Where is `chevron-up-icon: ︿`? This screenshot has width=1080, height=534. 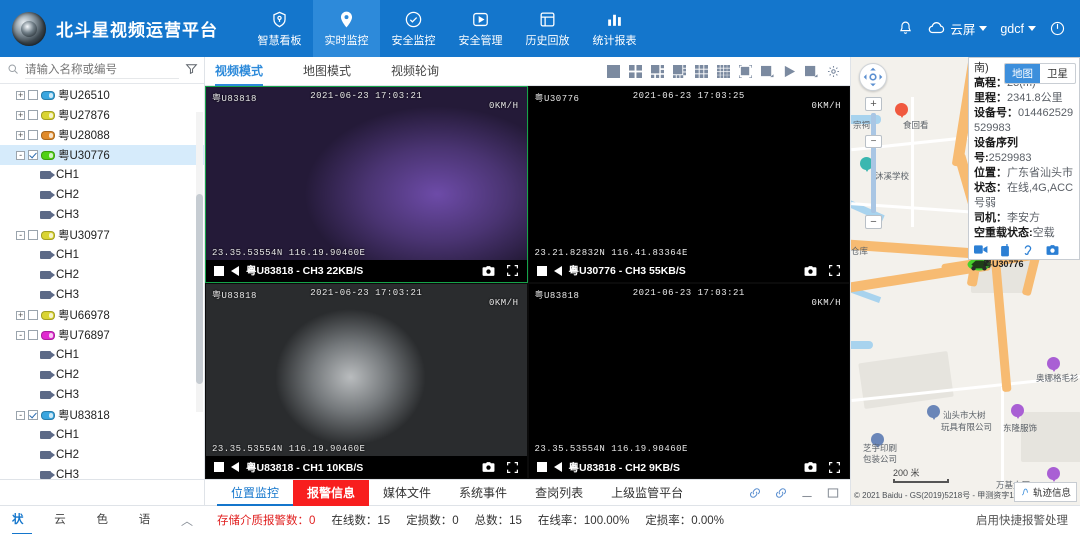 chevron-up-icon: ︿ is located at coordinates (187, 520).